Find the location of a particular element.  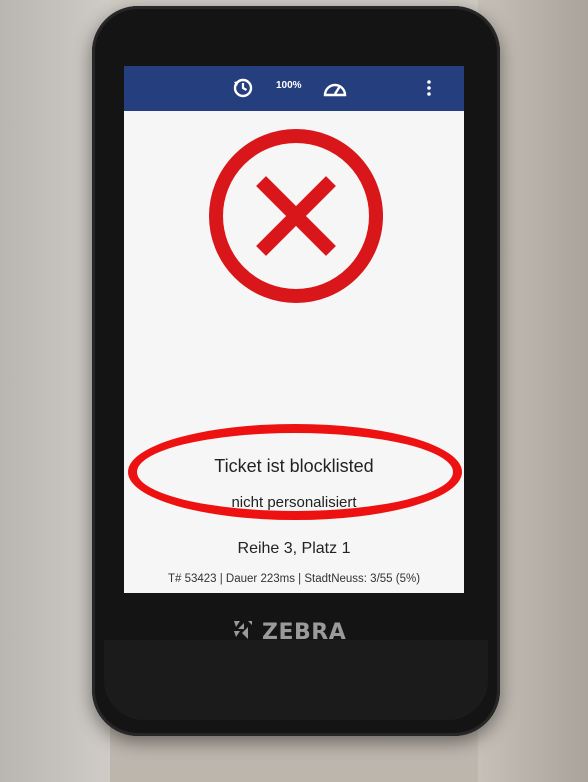

error-x-circle-icon is located at coordinates (296, 218).